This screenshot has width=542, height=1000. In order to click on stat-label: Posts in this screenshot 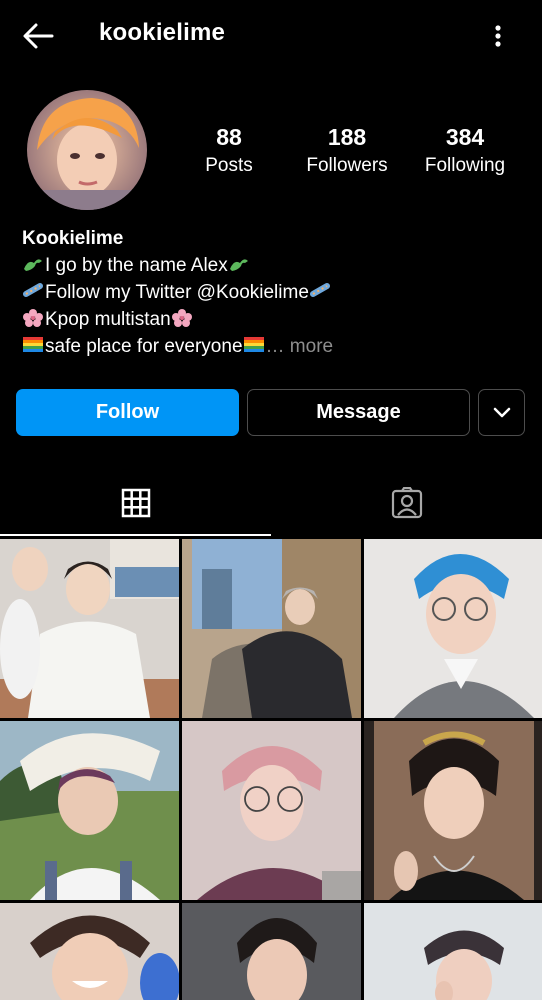, I will do `click(229, 165)`.